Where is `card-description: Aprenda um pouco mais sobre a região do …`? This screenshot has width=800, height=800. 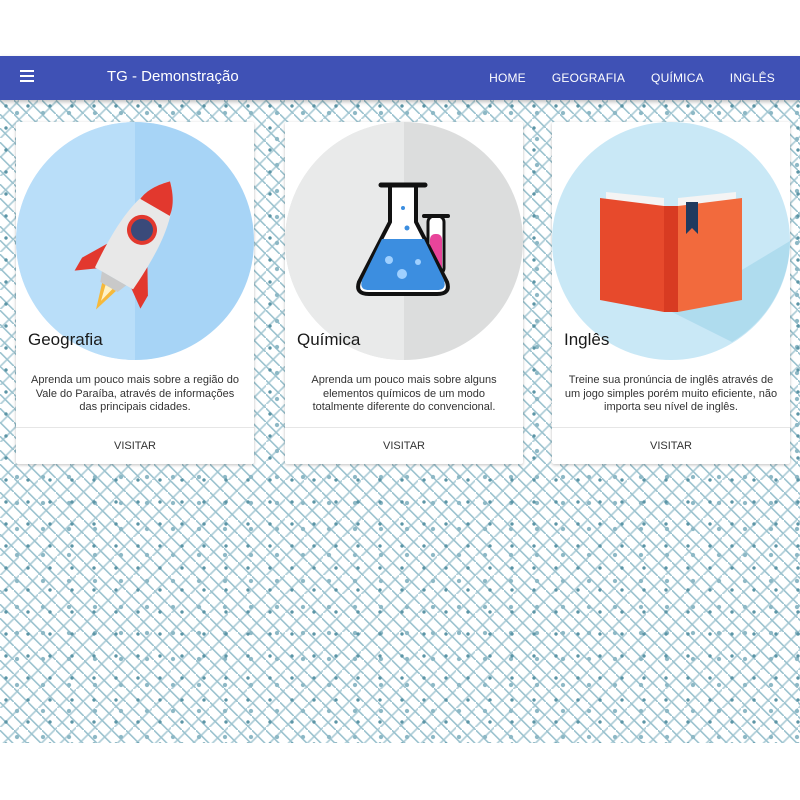 card-description: Aprenda um pouco mais sobre a região do … is located at coordinates (135, 393).